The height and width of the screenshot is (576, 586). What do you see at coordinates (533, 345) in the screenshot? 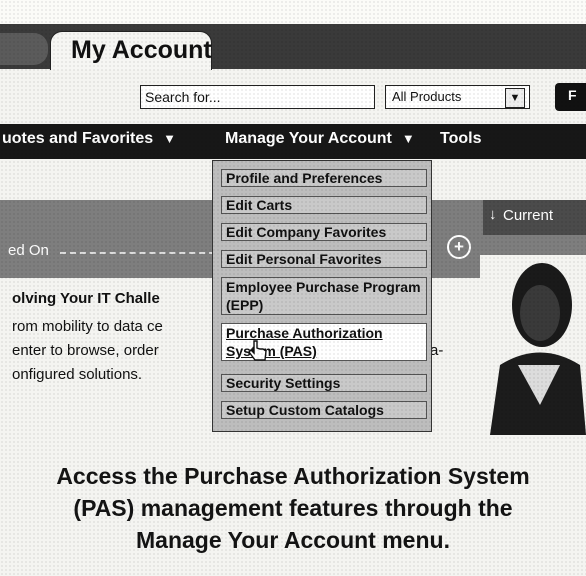
I see `person-photo` at bounding box center [533, 345].